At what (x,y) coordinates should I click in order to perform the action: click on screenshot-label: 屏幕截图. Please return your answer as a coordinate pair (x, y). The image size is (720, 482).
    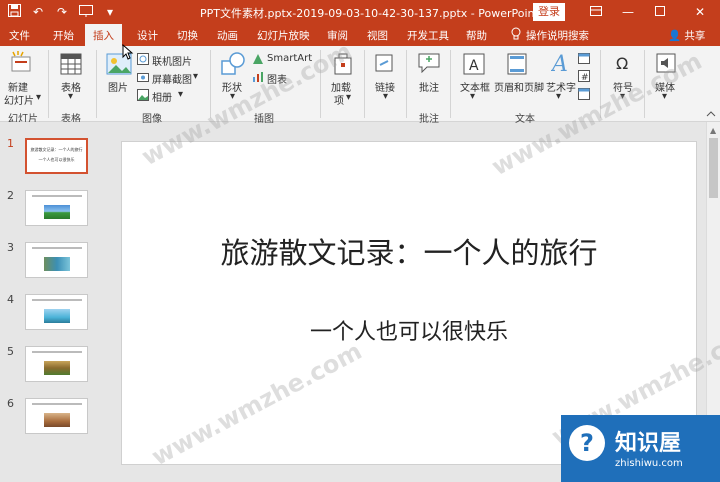
    Looking at the image, I should click on (172, 78).